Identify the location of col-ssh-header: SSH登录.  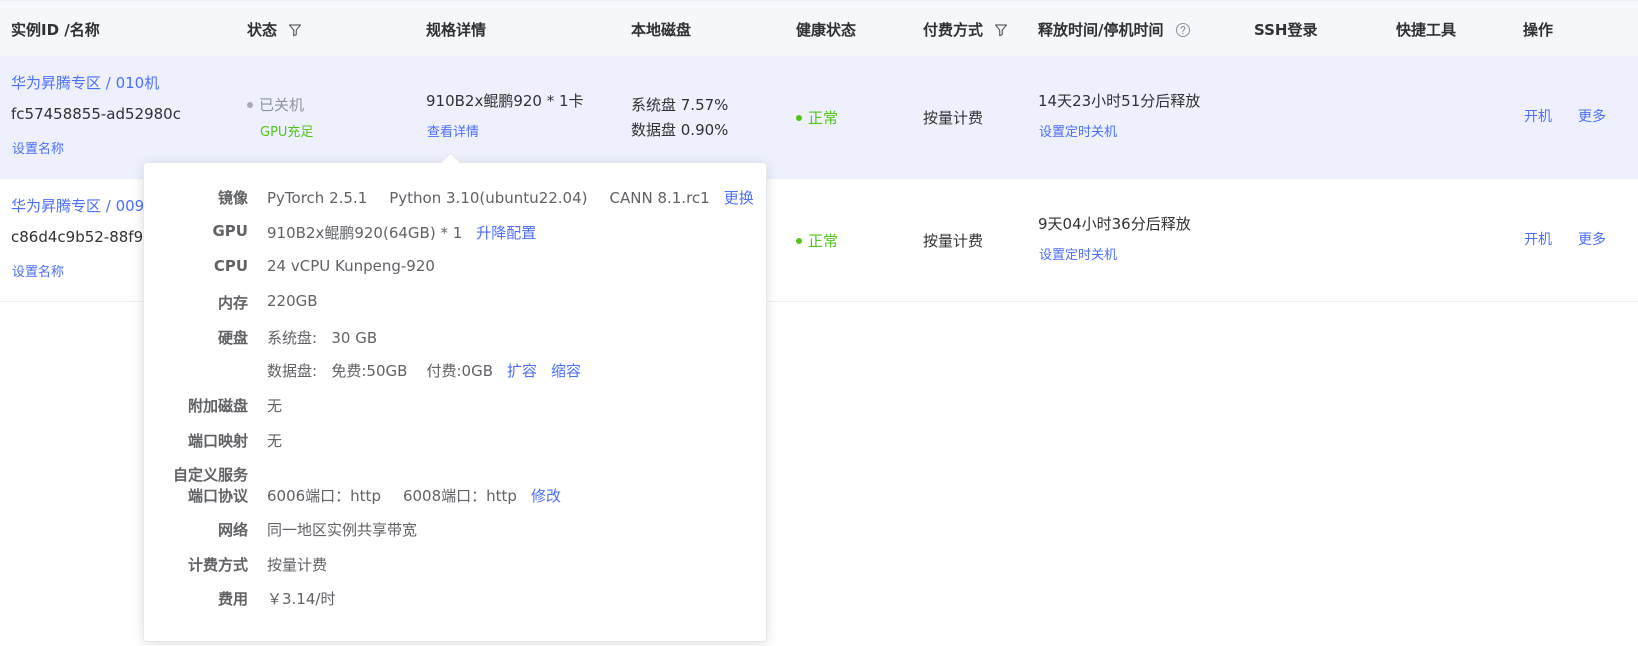
(1286, 30).